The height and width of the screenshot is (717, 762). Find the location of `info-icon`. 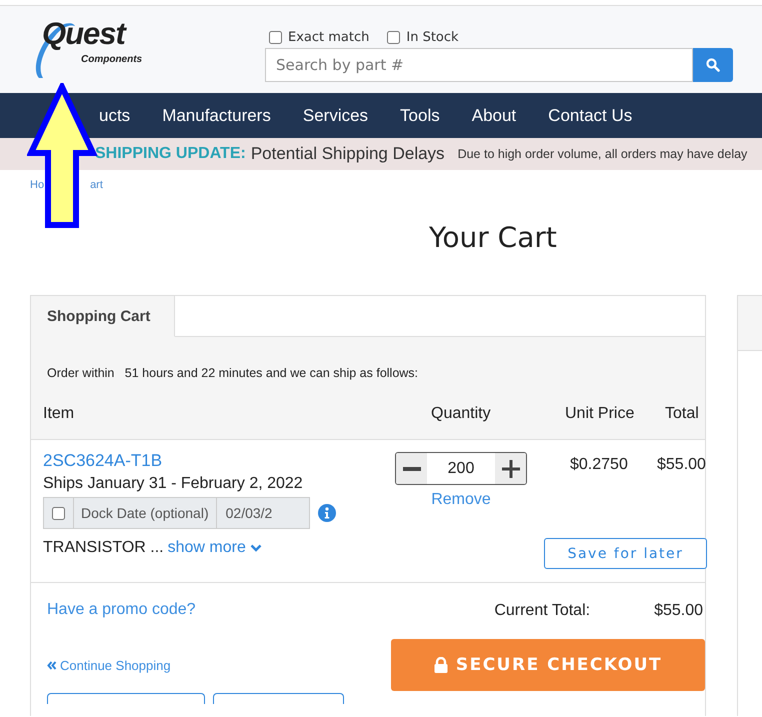

info-icon is located at coordinates (327, 513).